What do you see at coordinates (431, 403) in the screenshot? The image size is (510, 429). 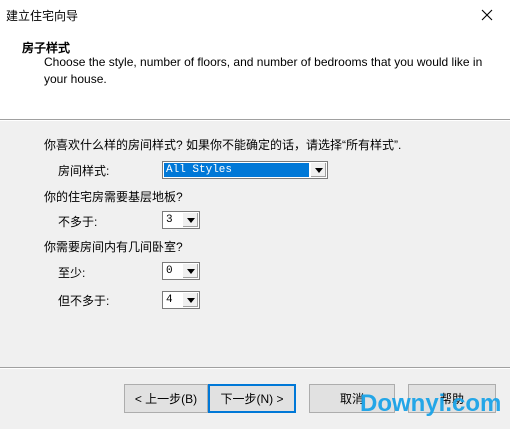 I see `watermark-logo: Downyi.com` at bounding box center [431, 403].